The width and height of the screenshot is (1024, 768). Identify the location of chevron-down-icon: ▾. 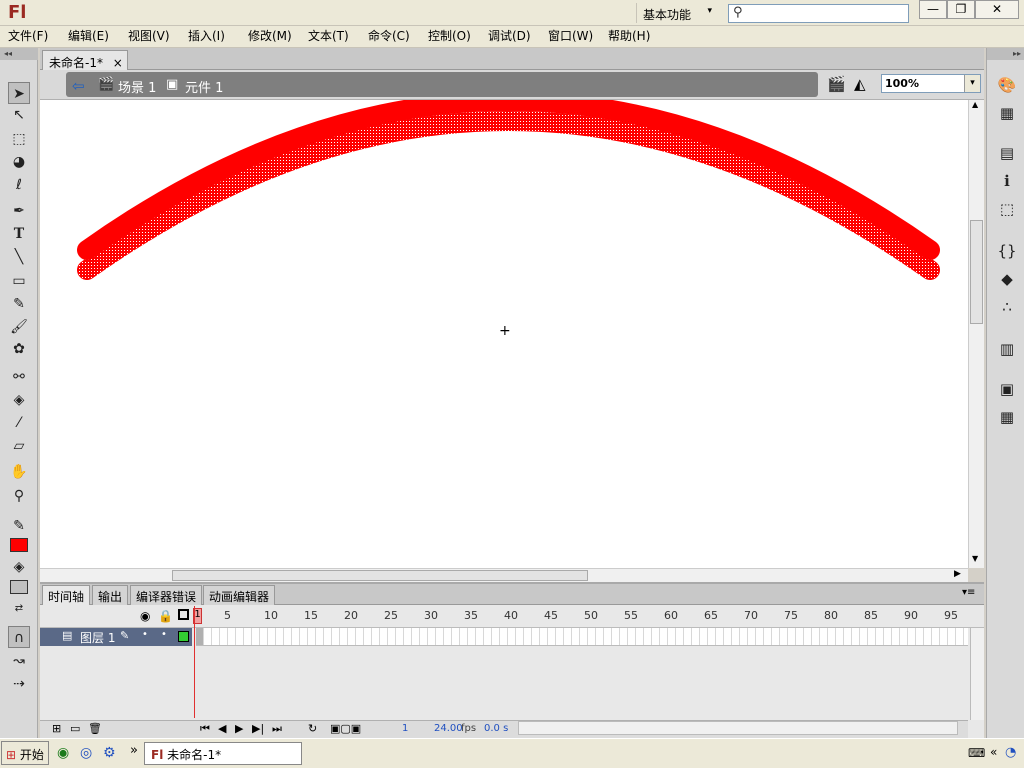
(972, 83).